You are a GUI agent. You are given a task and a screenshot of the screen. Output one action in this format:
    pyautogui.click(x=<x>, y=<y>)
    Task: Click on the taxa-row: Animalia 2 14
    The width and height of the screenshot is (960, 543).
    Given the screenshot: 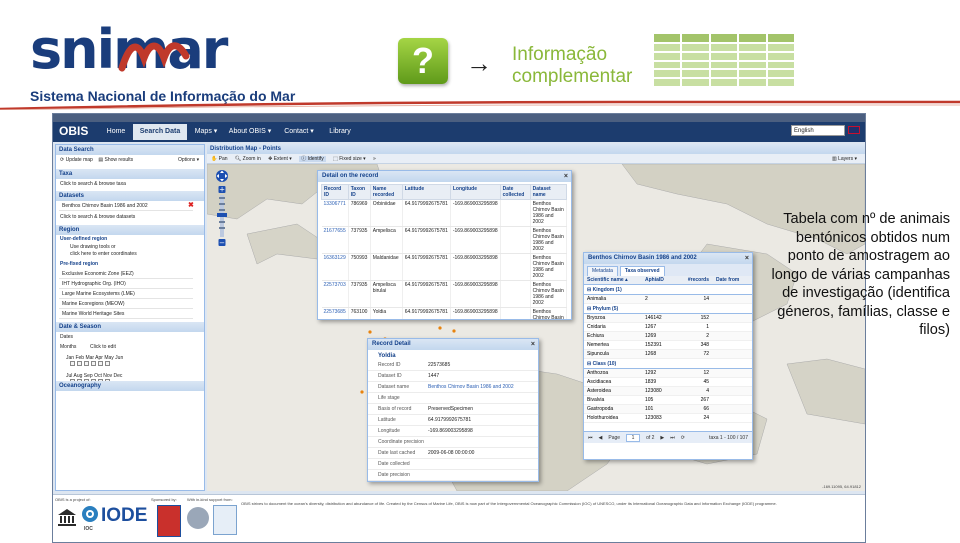 What is the action you would take?
    pyautogui.click(x=668, y=299)
    